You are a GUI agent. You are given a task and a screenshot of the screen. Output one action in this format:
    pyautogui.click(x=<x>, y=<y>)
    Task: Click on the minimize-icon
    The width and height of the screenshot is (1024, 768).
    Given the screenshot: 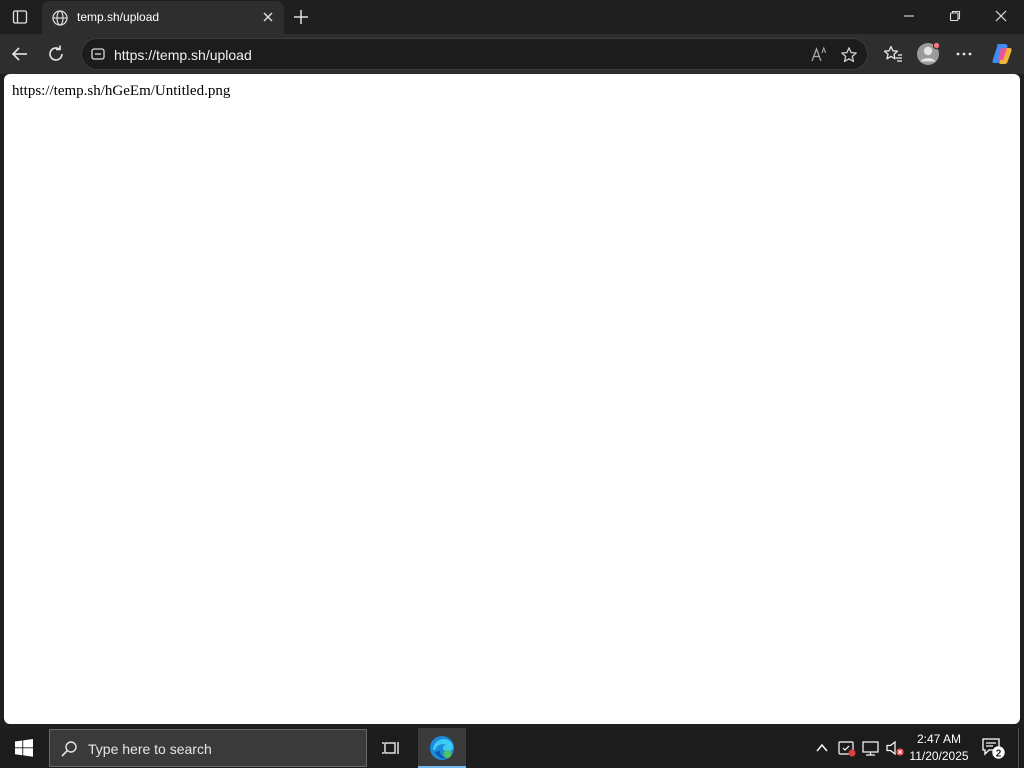 What is the action you would take?
    pyautogui.click(x=909, y=16)
    